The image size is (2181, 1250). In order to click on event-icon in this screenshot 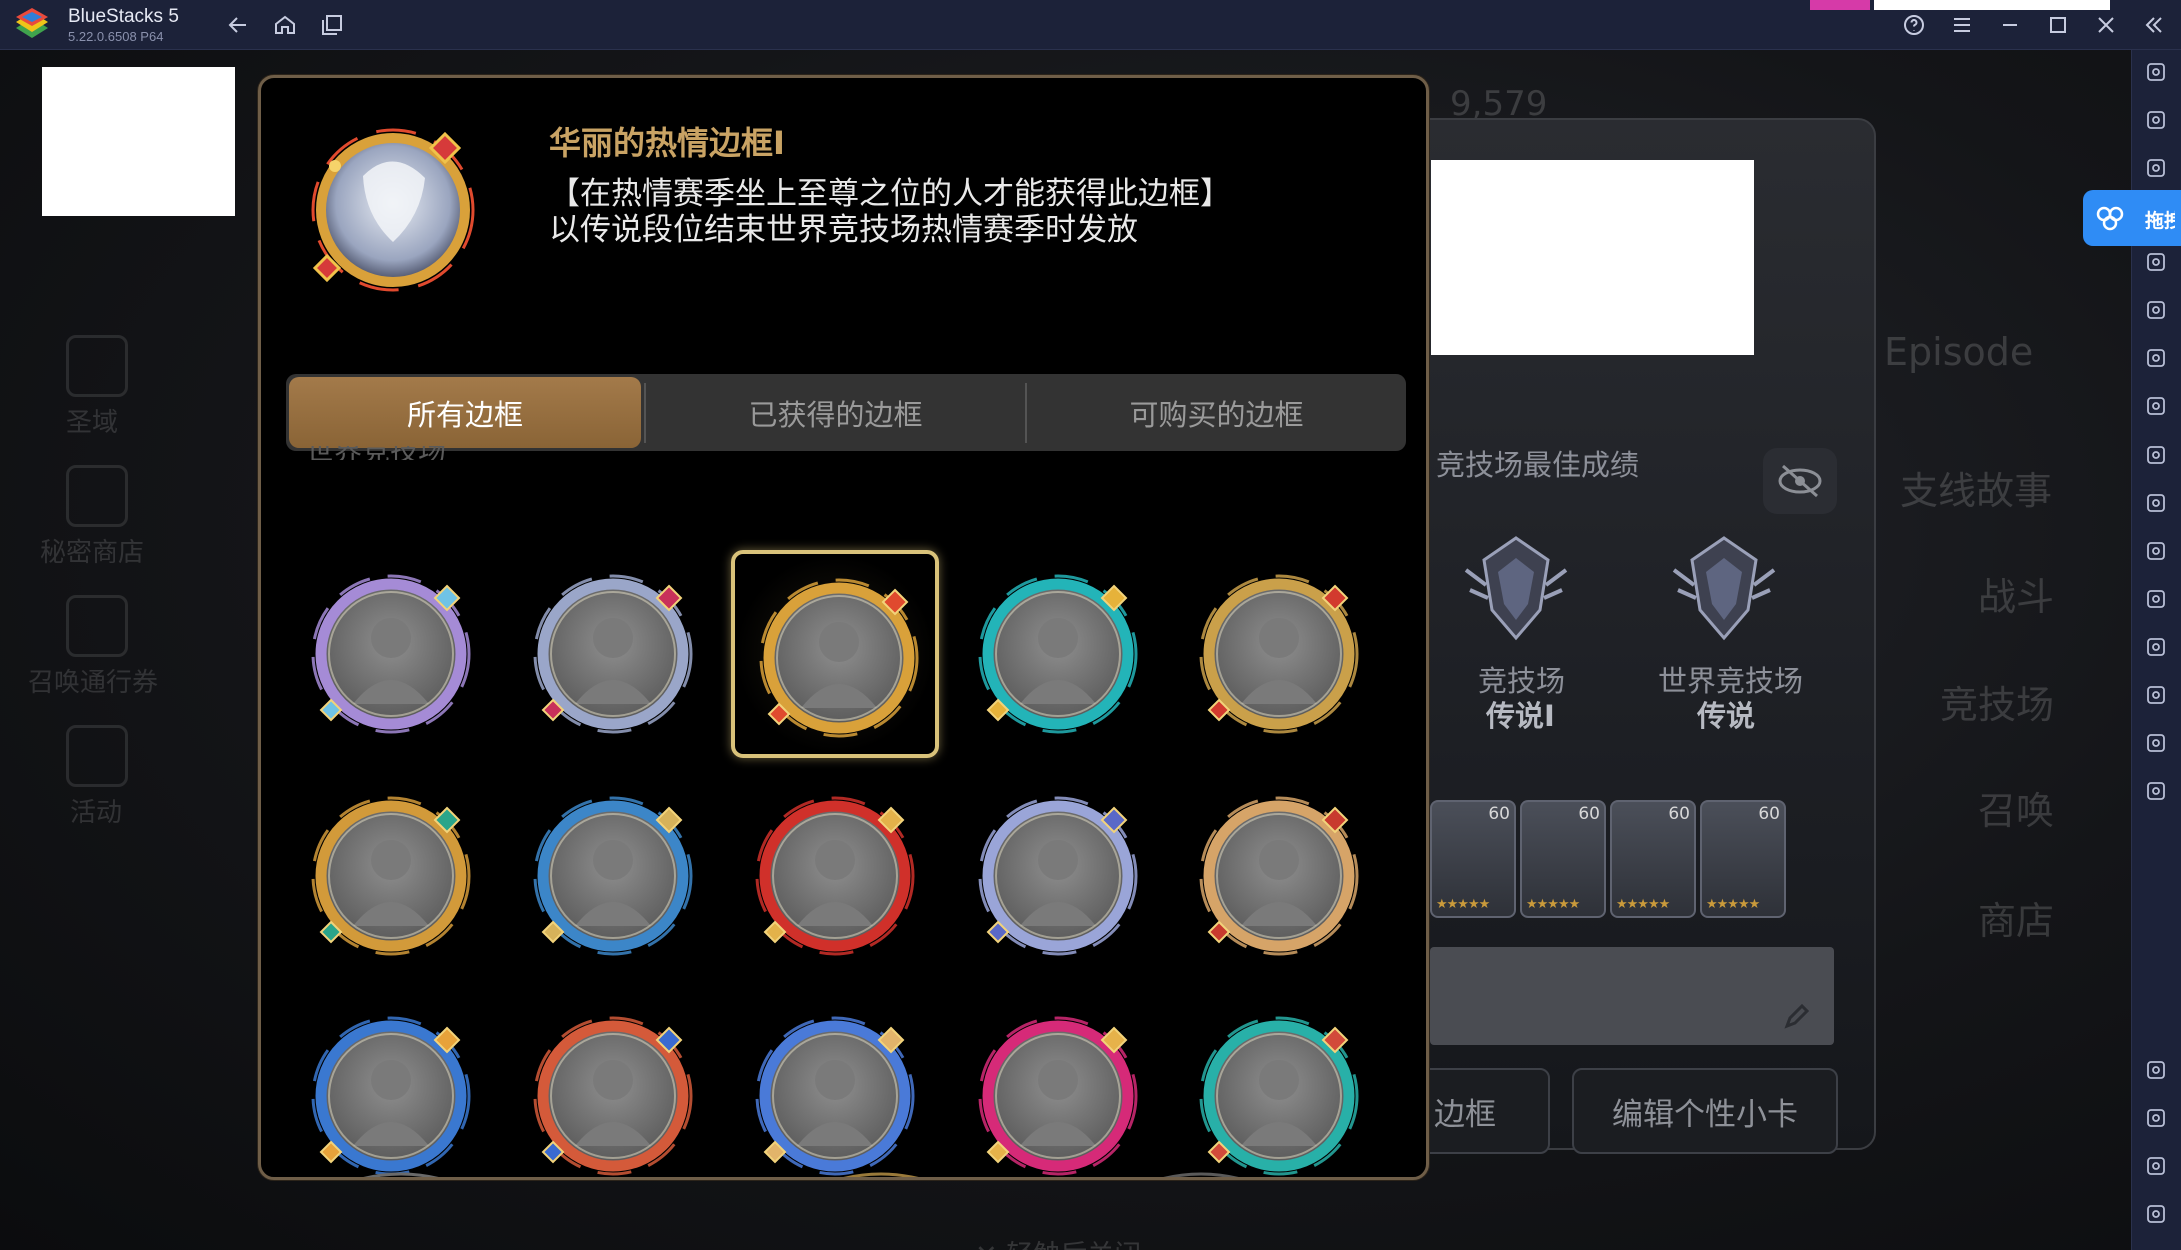, I will do `click(97, 756)`.